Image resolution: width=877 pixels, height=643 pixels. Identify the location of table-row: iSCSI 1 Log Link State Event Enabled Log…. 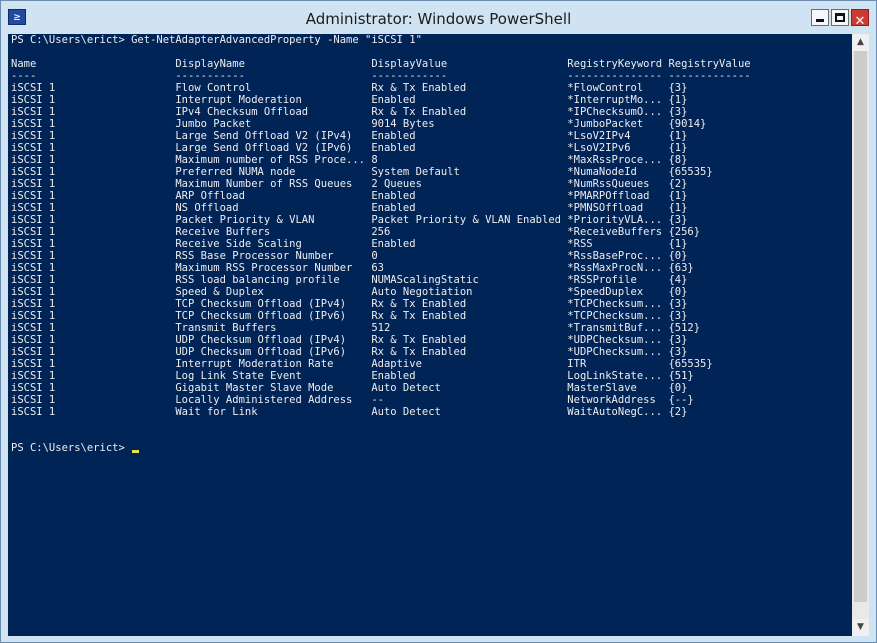
(352, 376).